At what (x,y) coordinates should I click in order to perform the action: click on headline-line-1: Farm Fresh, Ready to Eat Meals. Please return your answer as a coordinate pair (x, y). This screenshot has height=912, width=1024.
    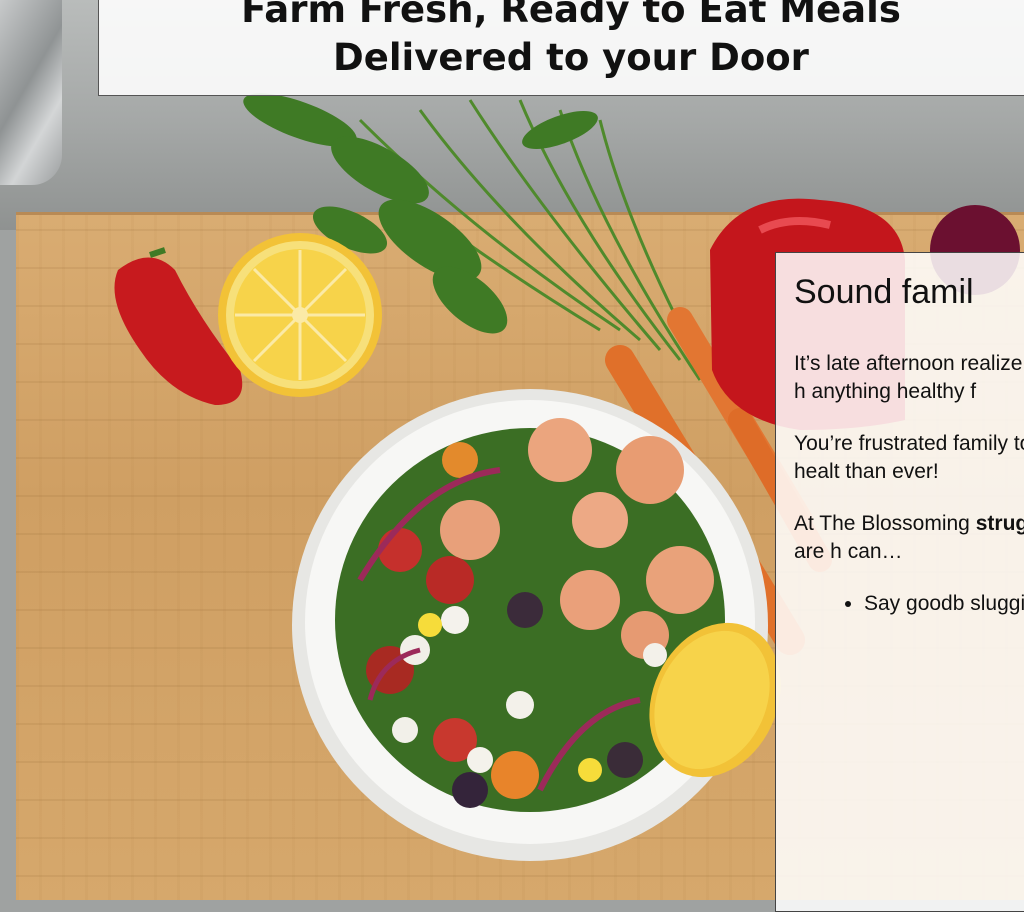
    Looking at the image, I should click on (571, 15).